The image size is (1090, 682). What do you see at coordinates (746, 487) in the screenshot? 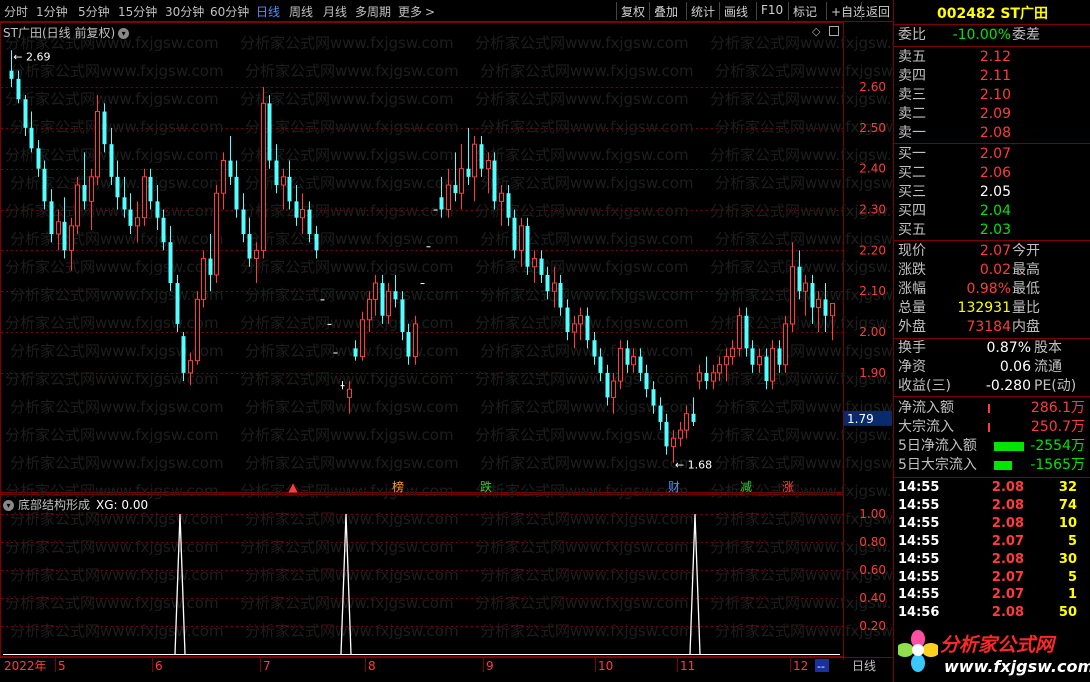
I see `event-marker: 减` at bounding box center [746, 487].